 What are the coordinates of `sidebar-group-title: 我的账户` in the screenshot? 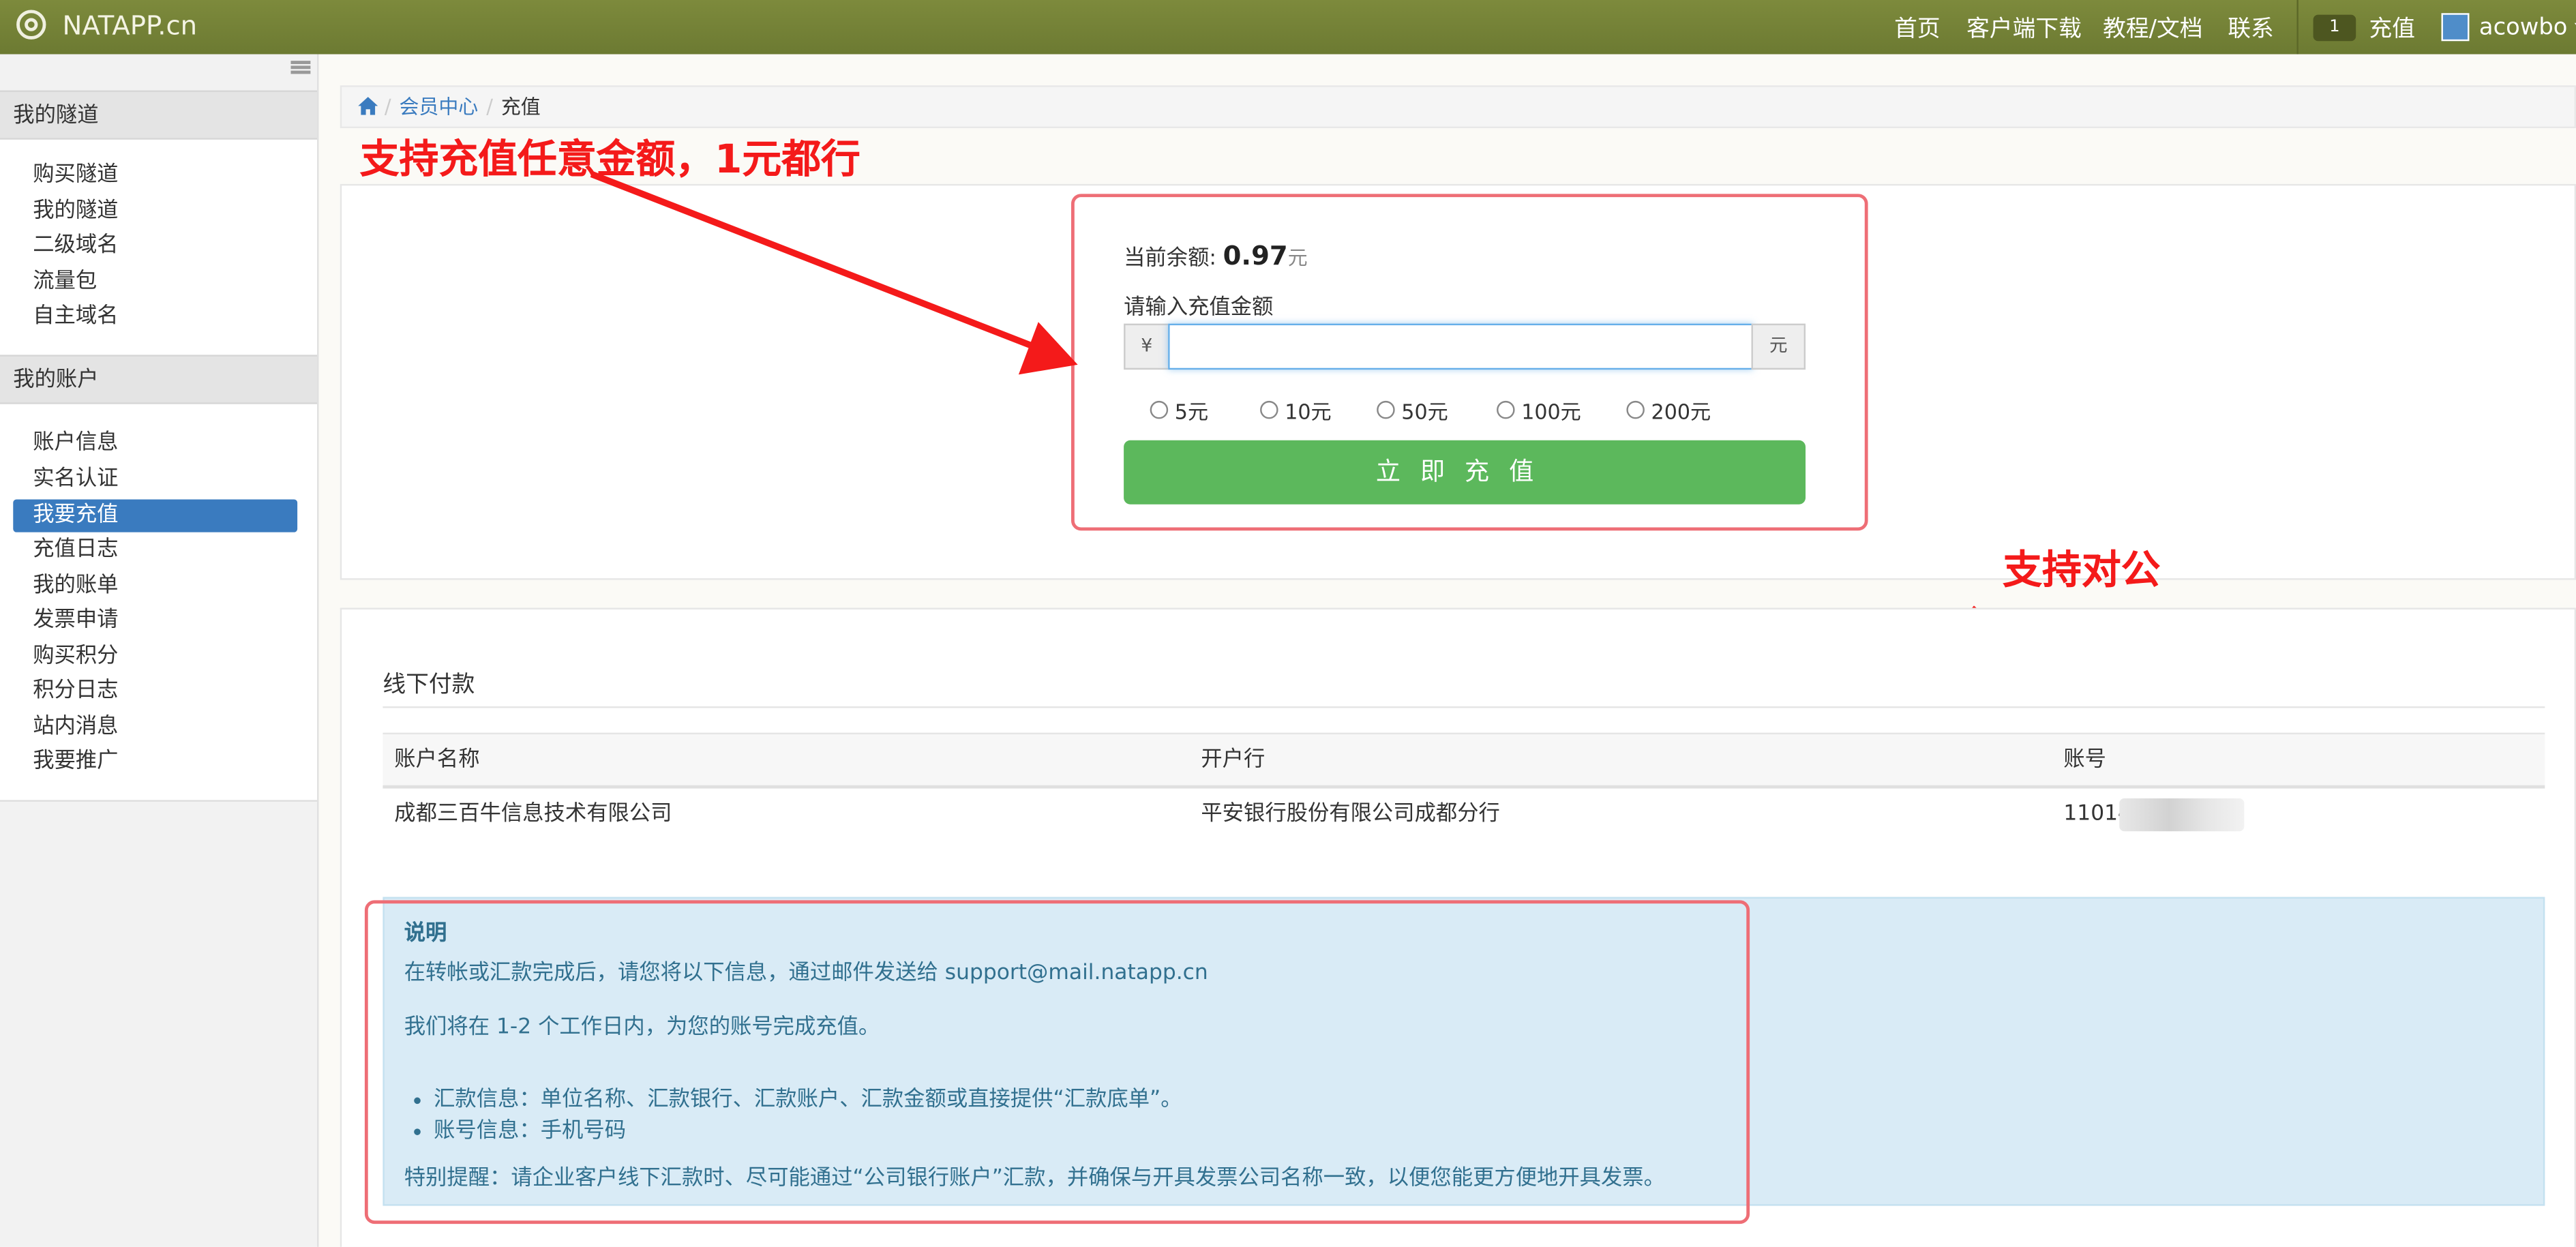 It's located at (159, 379).